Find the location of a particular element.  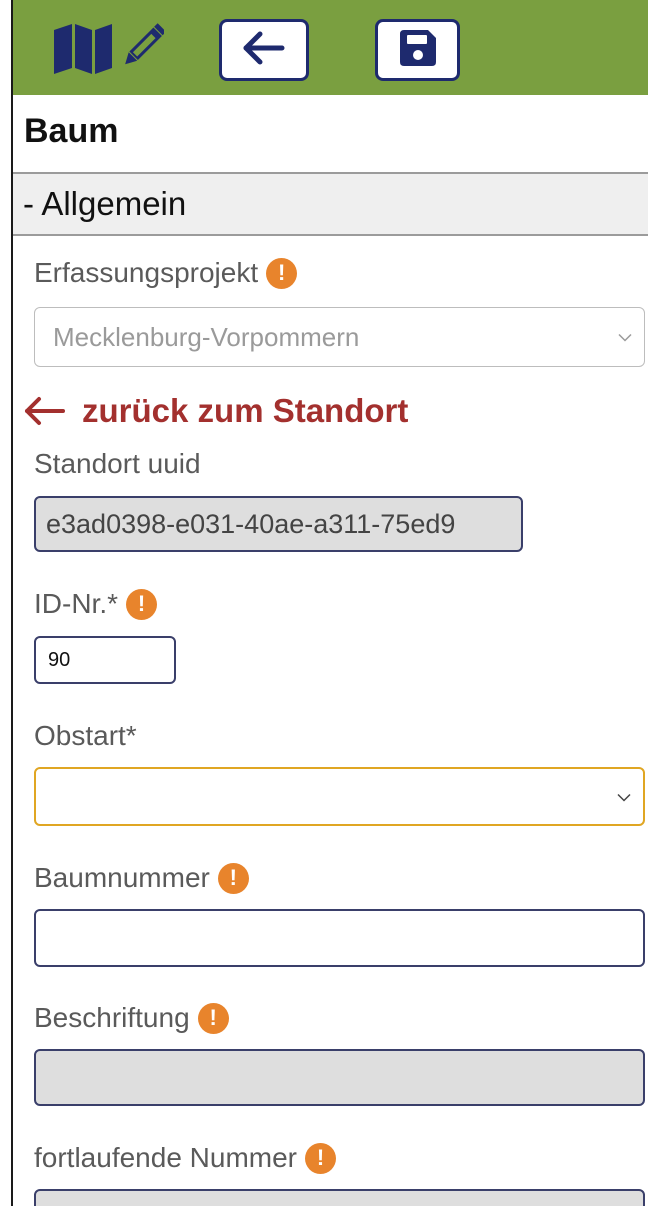

back-button is located at coordinates (264, 50).